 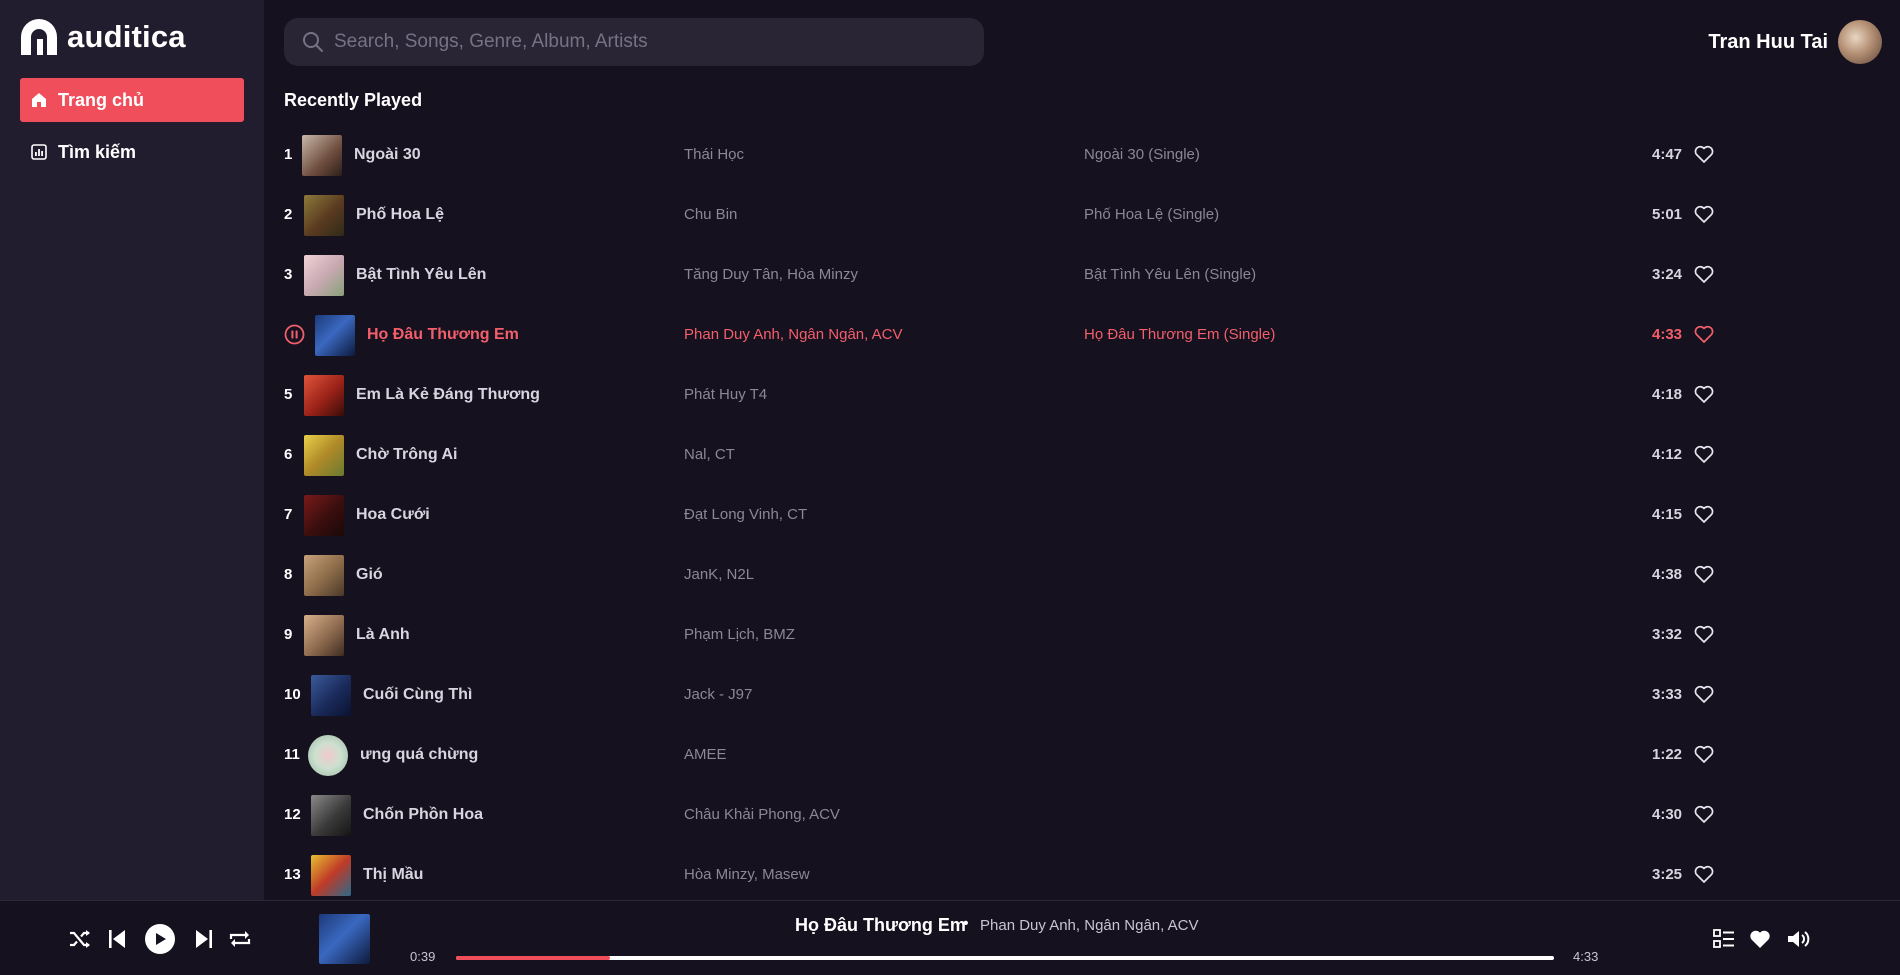 I want to click on app-logo: auditica, so click(x=102, y=37).